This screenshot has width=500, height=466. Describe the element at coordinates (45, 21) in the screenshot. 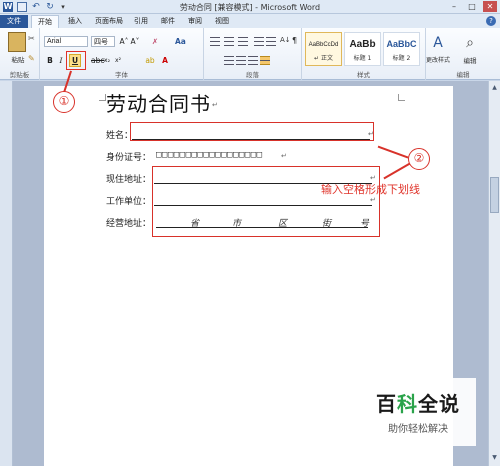

I see `tab-home: 开始` at that location.